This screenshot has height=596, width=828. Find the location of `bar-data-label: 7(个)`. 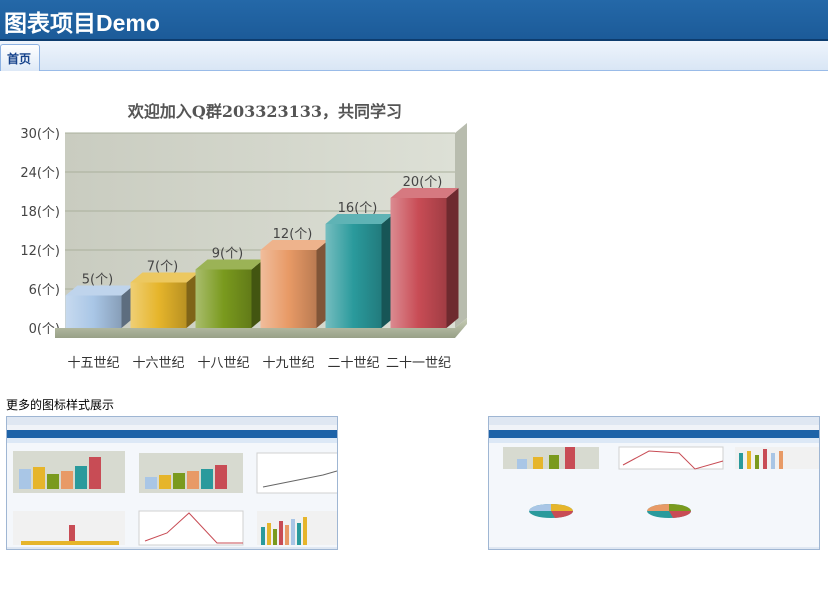

bar-data-label: 7(个) is located at coordinates (162, 267).